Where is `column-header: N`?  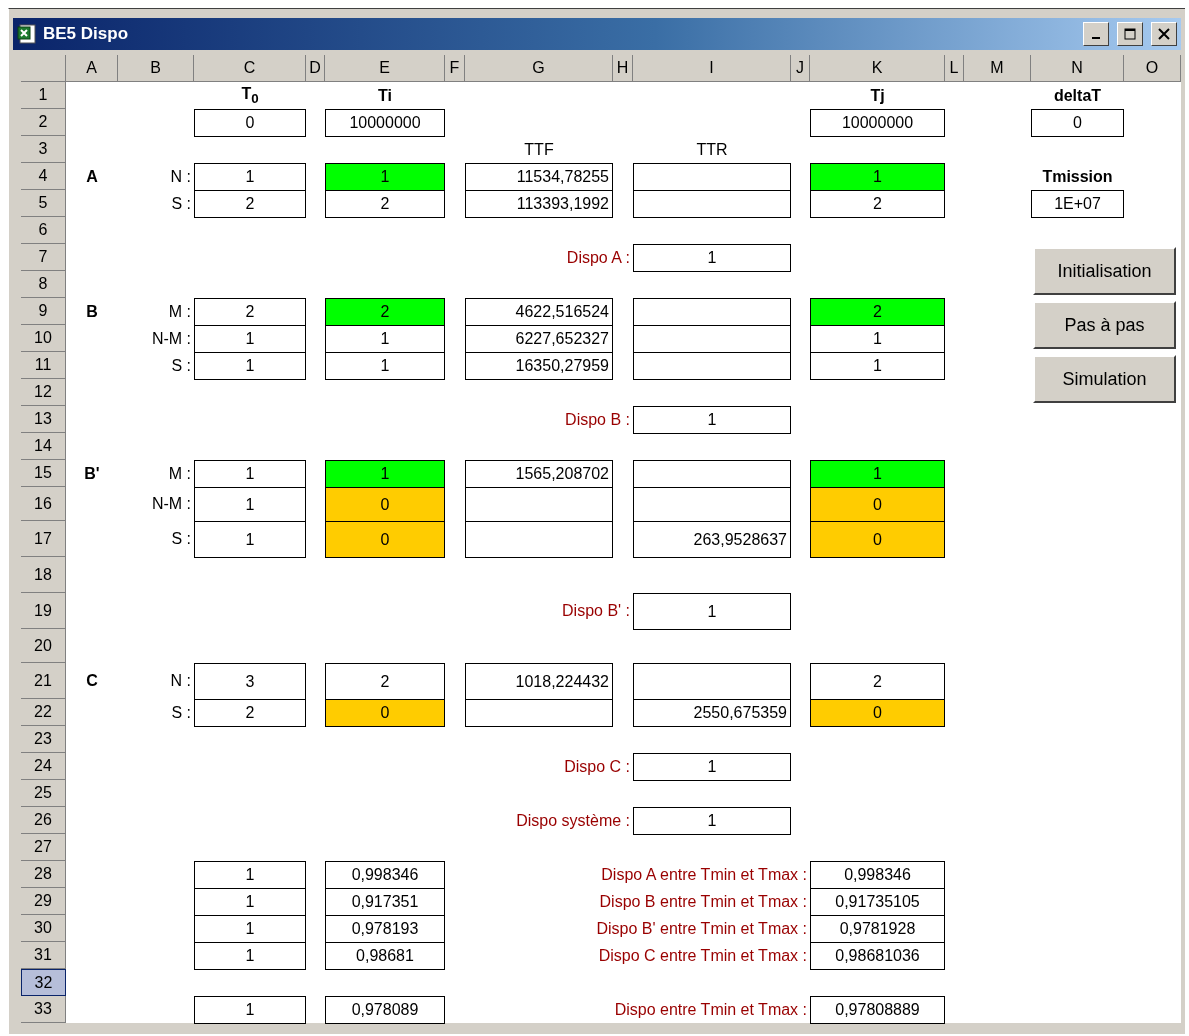
column-header: N is located at coordinates (1077, 68).